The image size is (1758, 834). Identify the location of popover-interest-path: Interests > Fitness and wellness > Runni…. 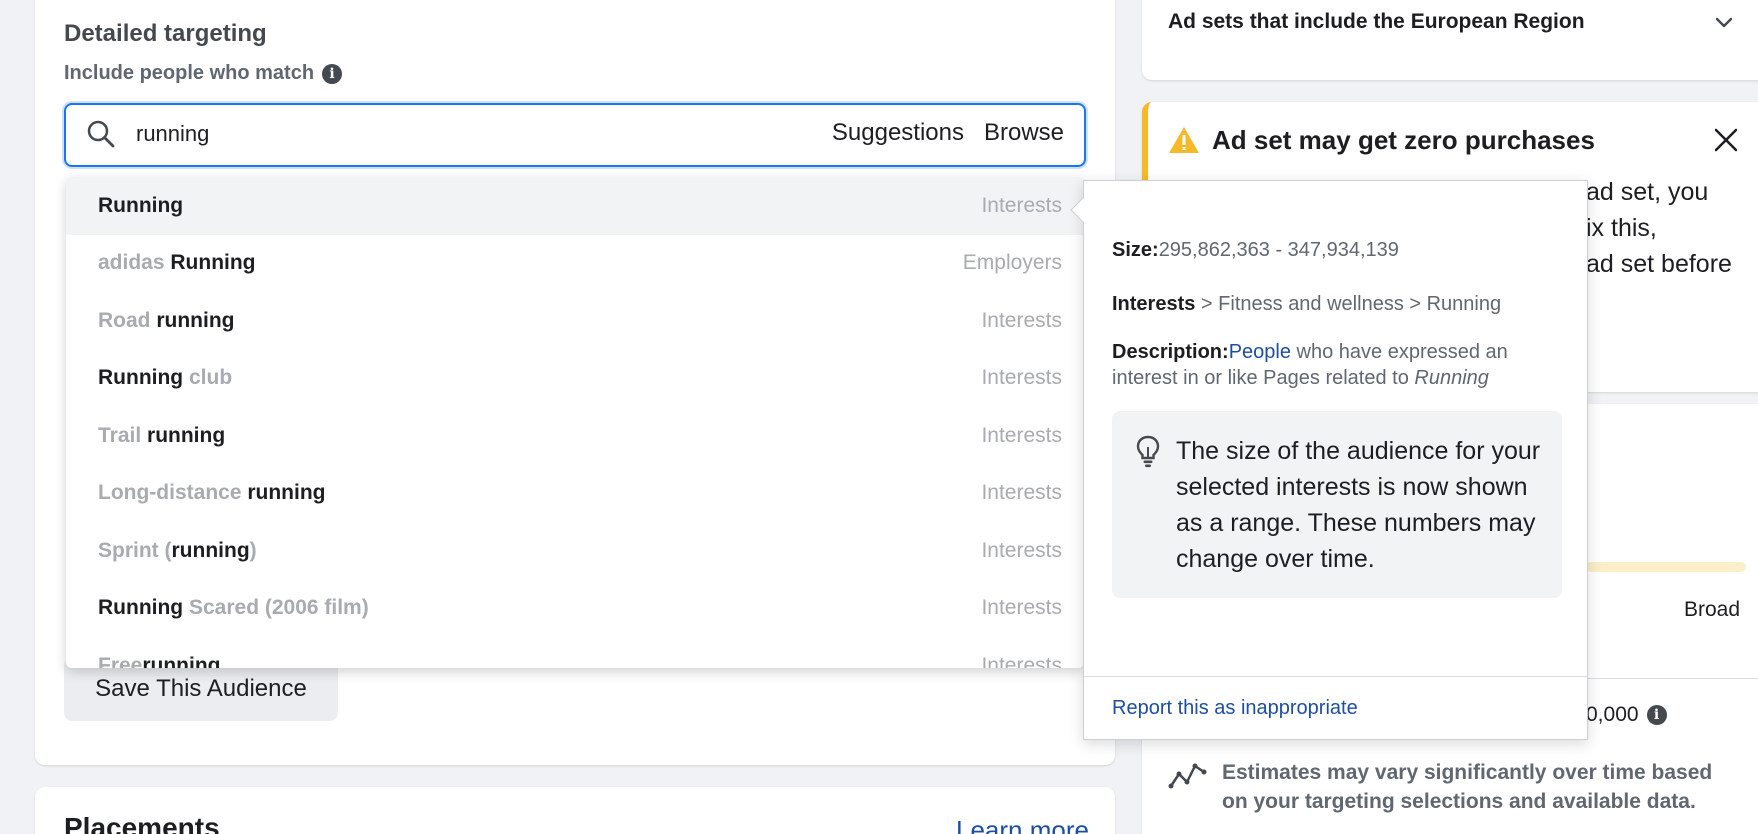
(1306, 304).